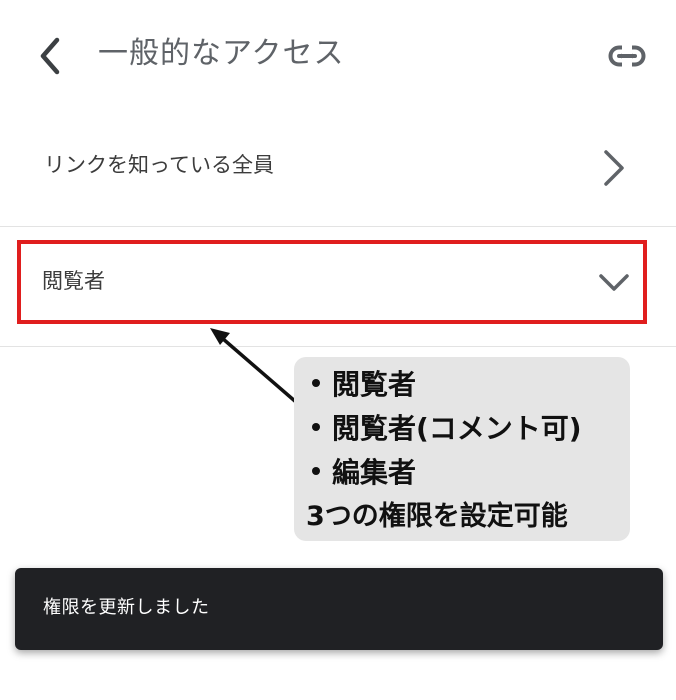 The height and width of the screenshot is (700, 676). Describe the element at coordinates (614, 282) in the screenshot. I see `chevron-down-icon` at that location.